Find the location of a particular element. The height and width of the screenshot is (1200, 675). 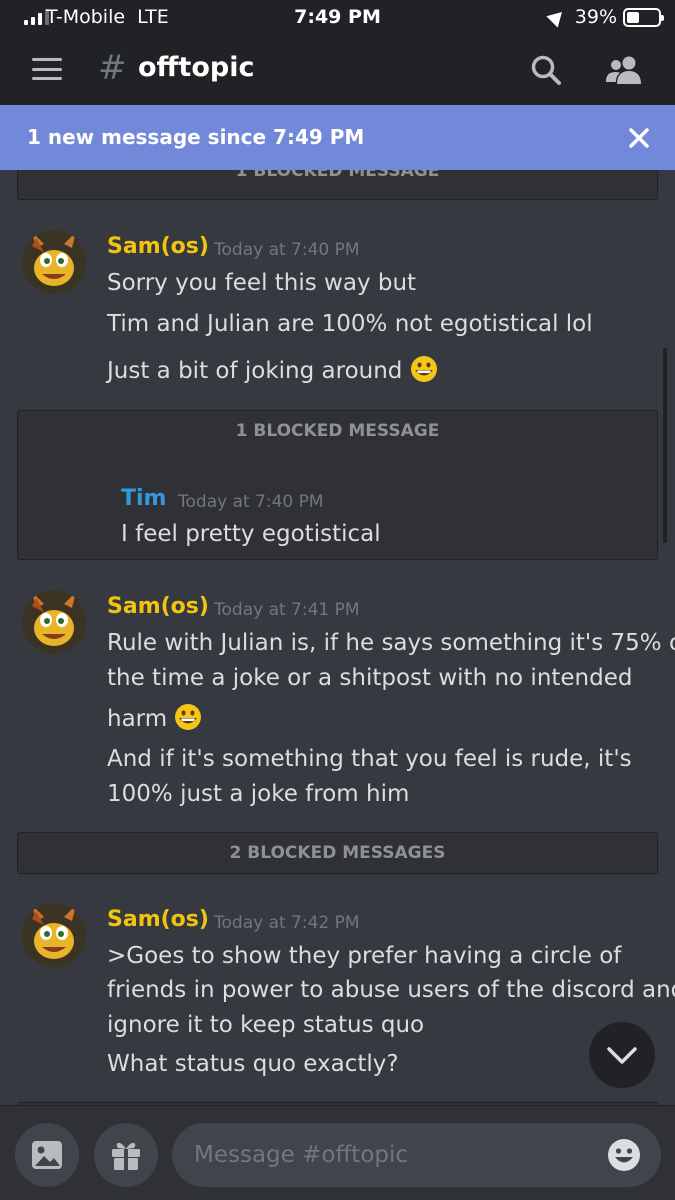

hash-icon: # is located at coordinates (112, 68).